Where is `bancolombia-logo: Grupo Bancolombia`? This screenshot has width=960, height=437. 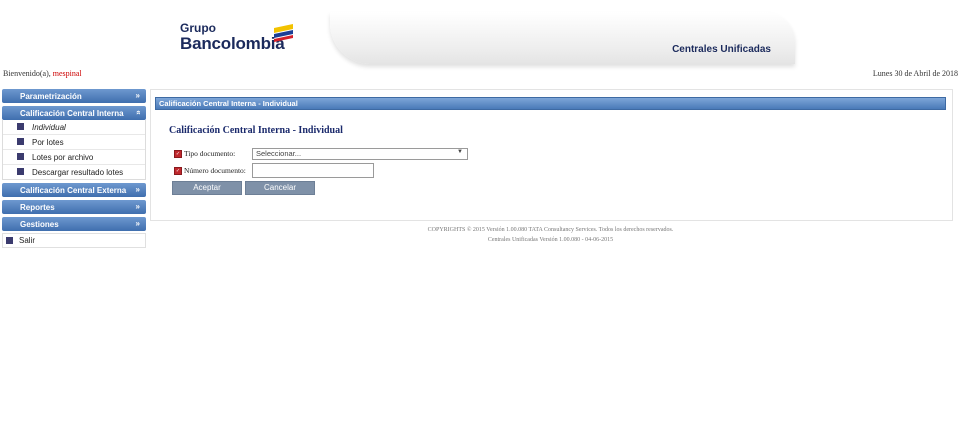 bancolombia-logo: Grupo Bancolombia is located at coordinates (232, 37).